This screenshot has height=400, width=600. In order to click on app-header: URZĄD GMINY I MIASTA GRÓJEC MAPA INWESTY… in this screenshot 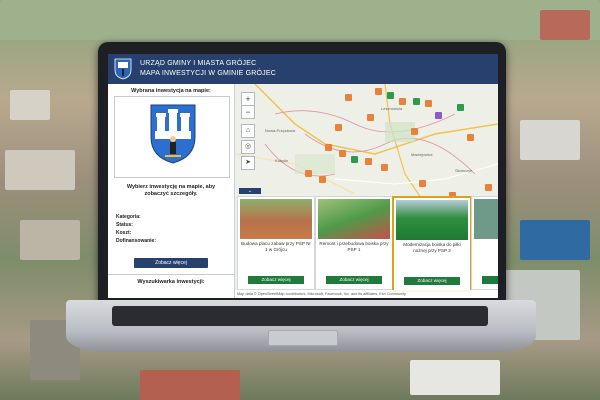, I will do `click(303, 69)`.